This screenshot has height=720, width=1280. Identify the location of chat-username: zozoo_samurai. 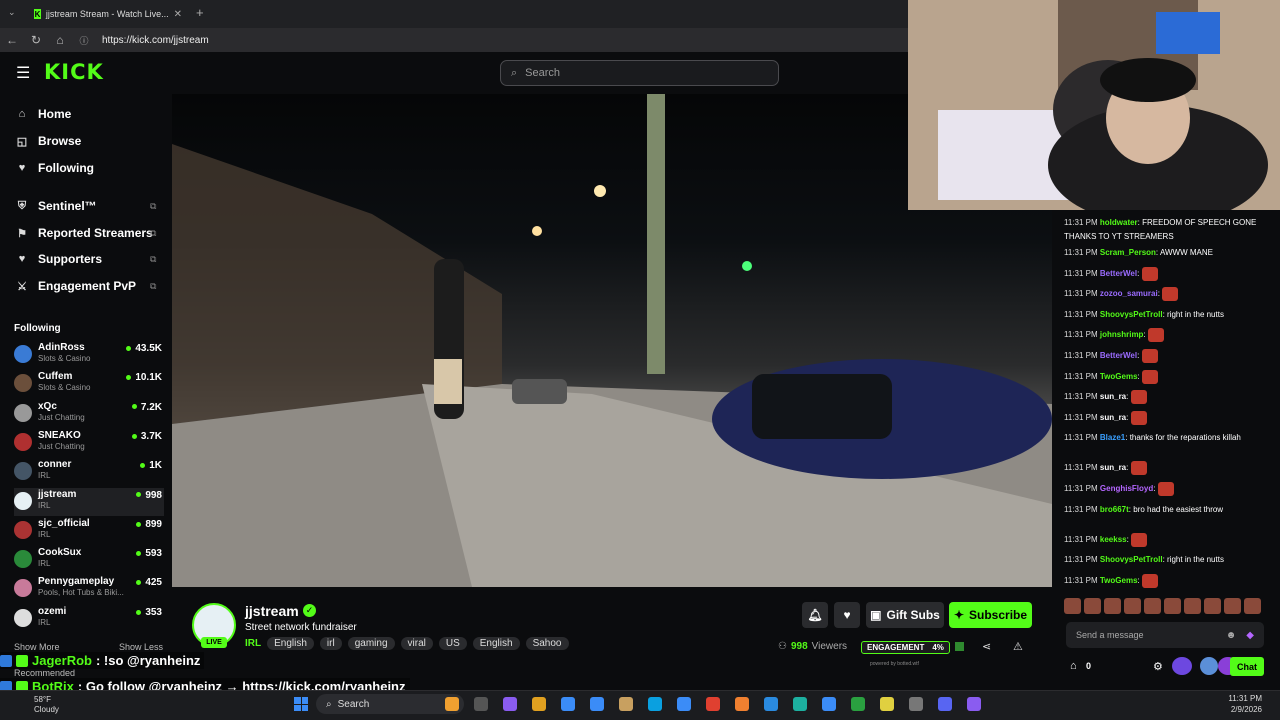
(1129, 293).